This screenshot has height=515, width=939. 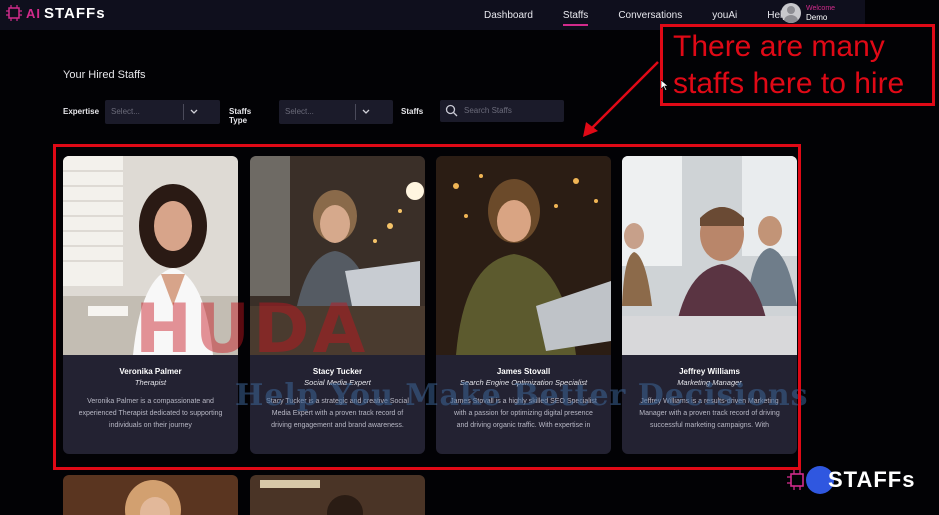 What do you see at coordinates (412, 111) in the screenshot?
I see `staffs-label: Staffs` at bounding box center [412, 111].